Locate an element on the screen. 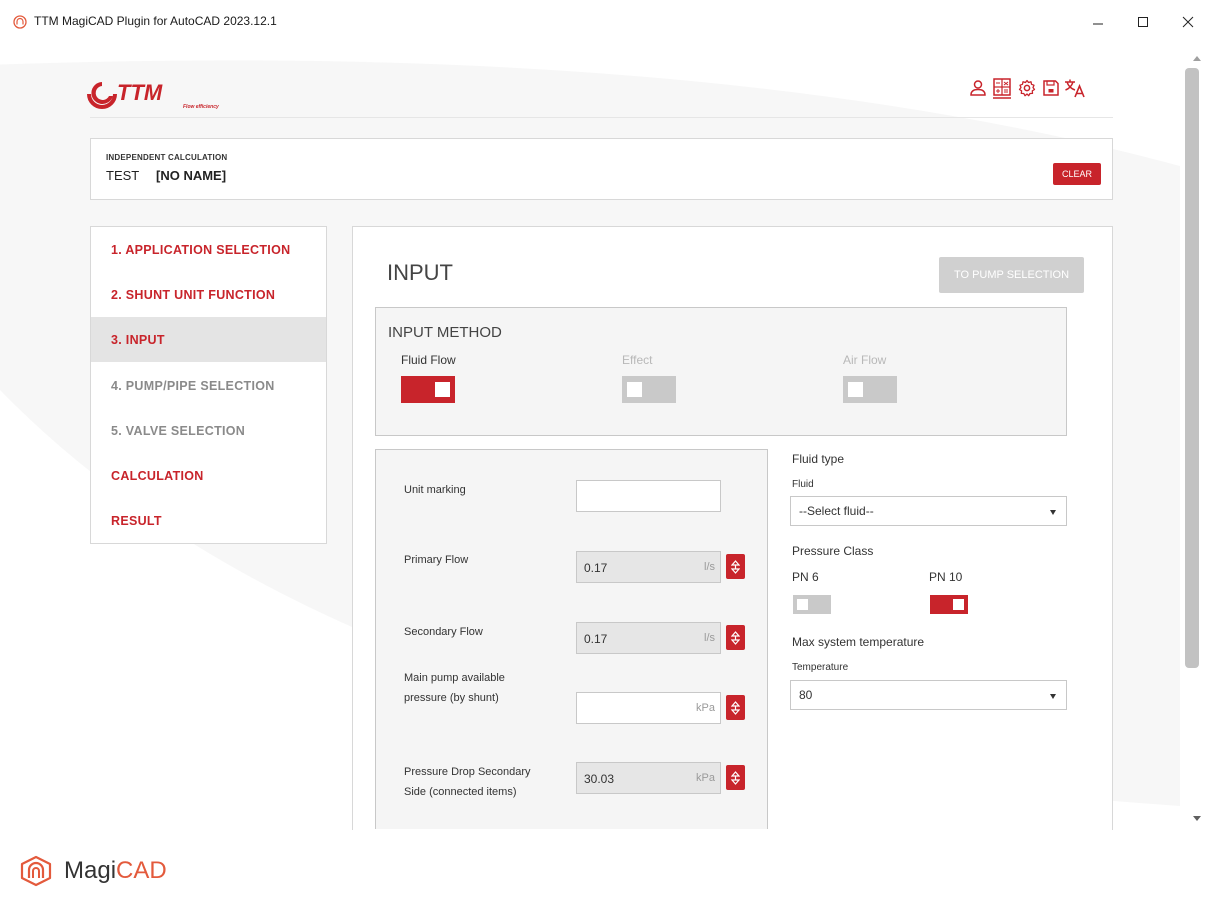  nav-item-calculation: CALCULATION is located at coordinates (208, 475).